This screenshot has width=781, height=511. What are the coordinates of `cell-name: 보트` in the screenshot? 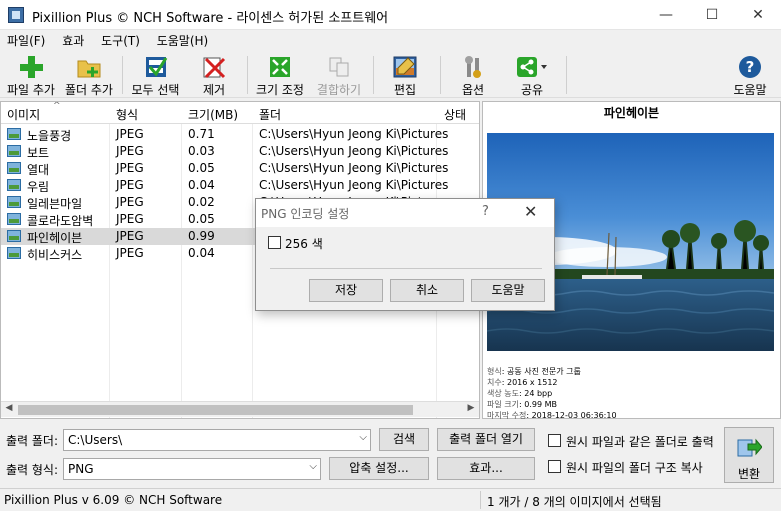 It's located at (38, 153).